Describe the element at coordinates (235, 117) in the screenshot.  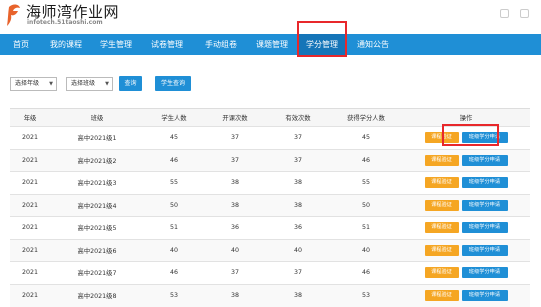
I see `column-header: 开课次数` at that location.